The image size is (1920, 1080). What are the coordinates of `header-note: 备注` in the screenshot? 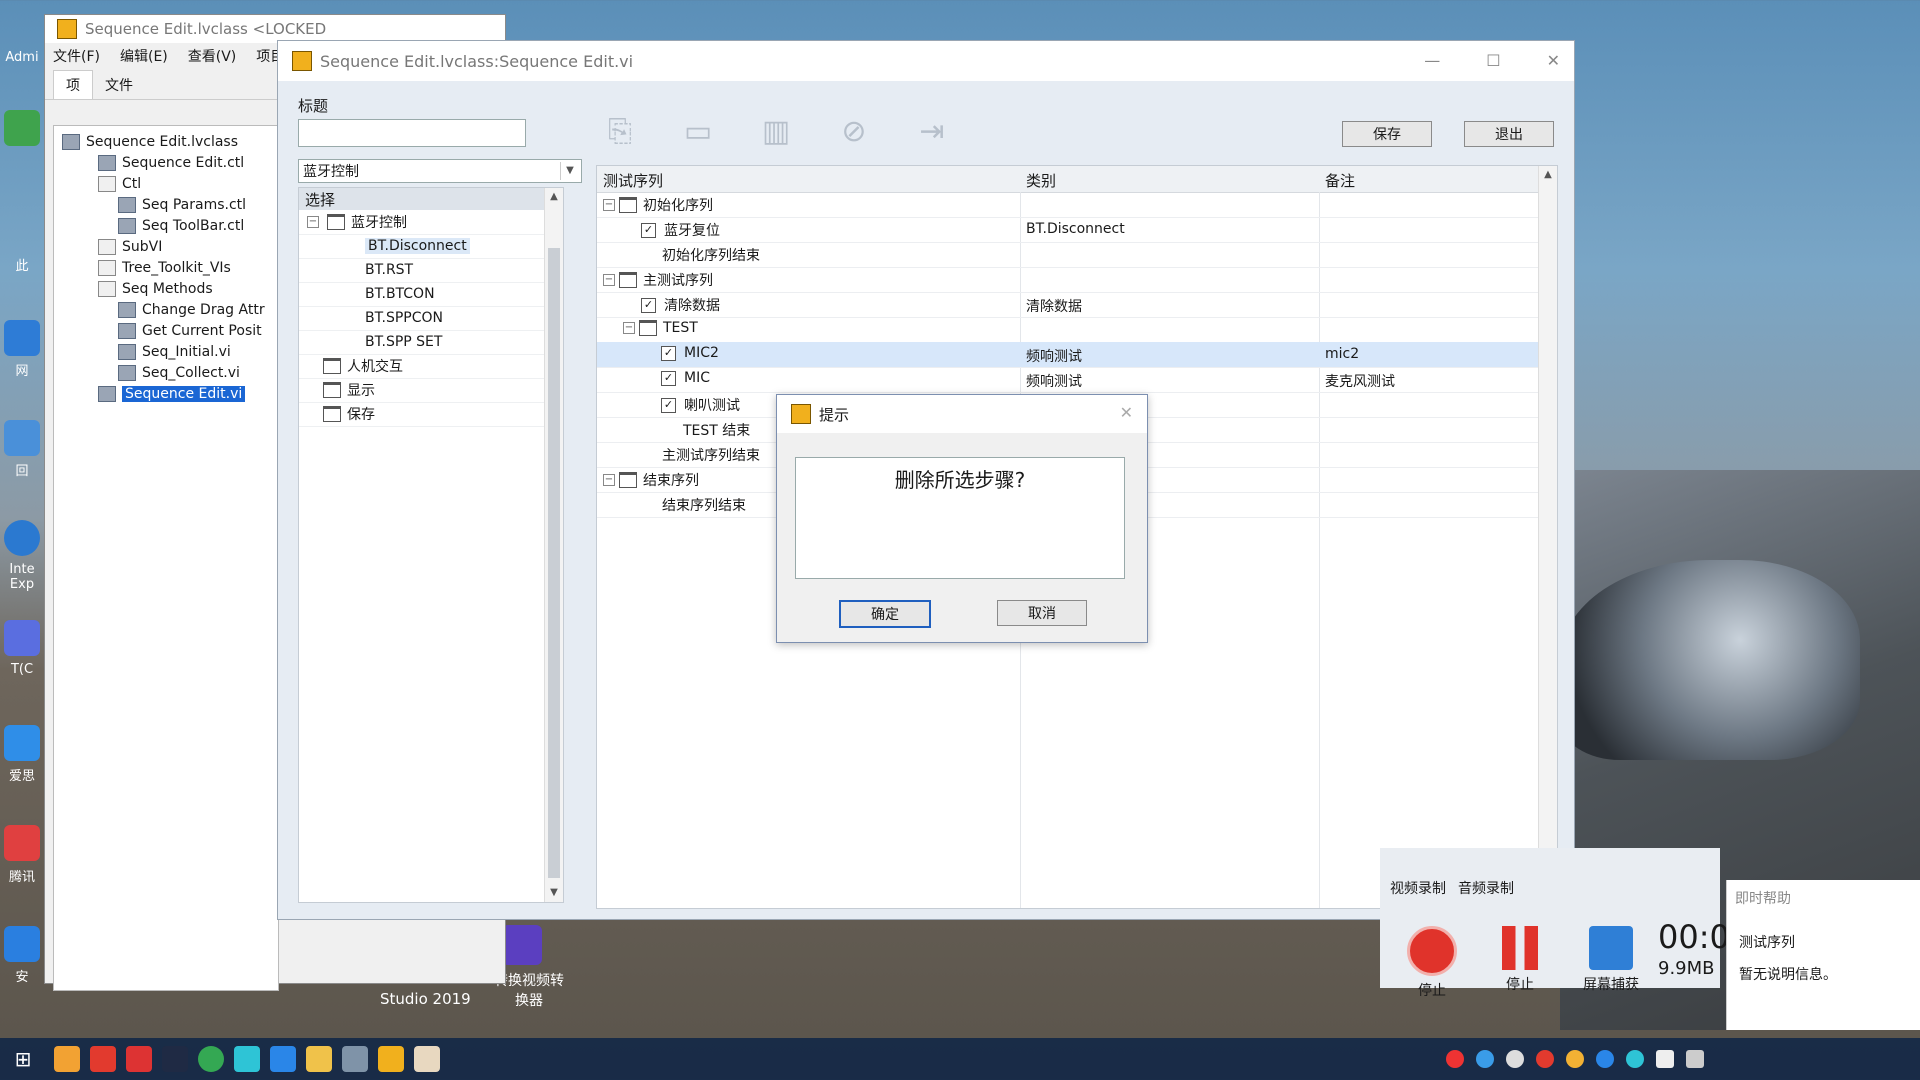 It's located at (1340, 180).